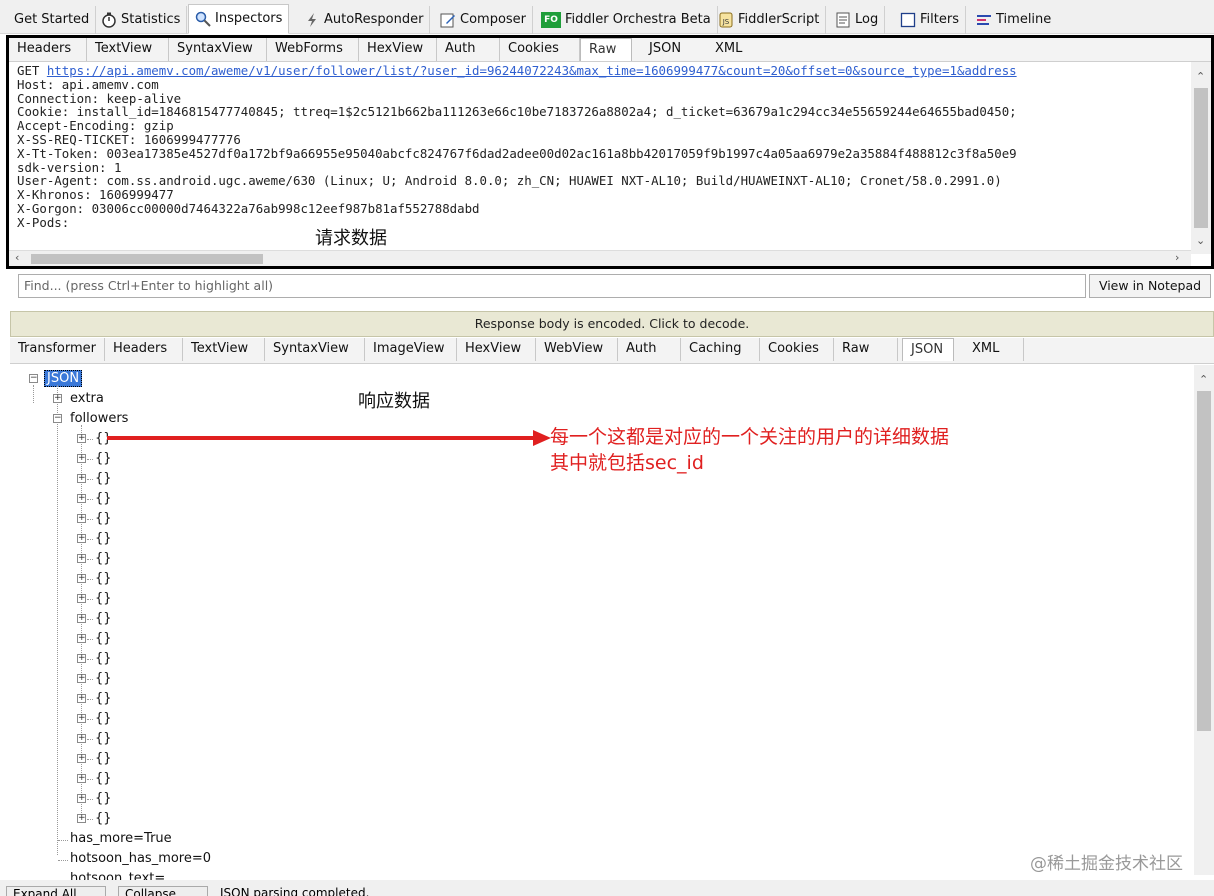 This screenshot has width=1214, height=896. Describe the element at coordinates (218, 49) in the screenshot. I see `req-tab-syntaxview: SyntaxView` at that location.